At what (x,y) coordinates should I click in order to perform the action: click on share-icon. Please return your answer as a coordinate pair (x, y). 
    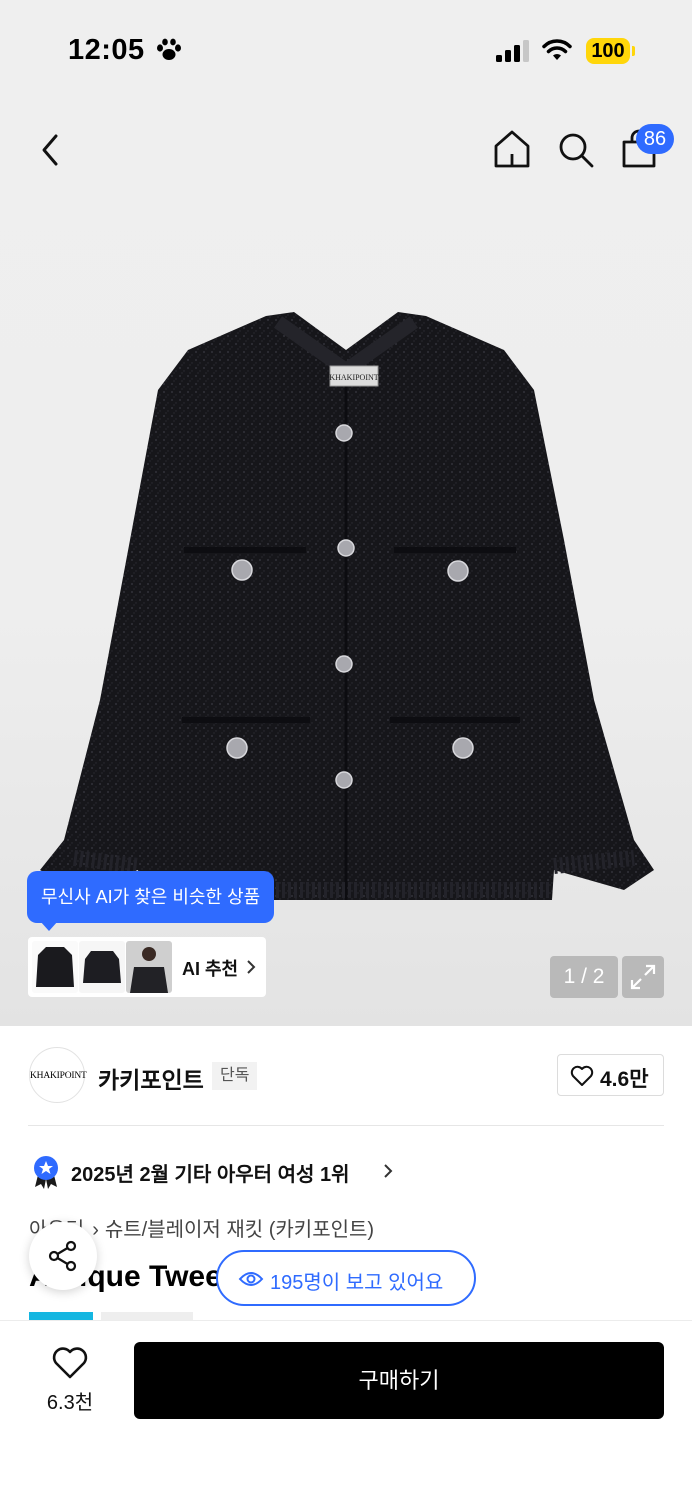
    Looking at the image, I should click on (62, 1256).